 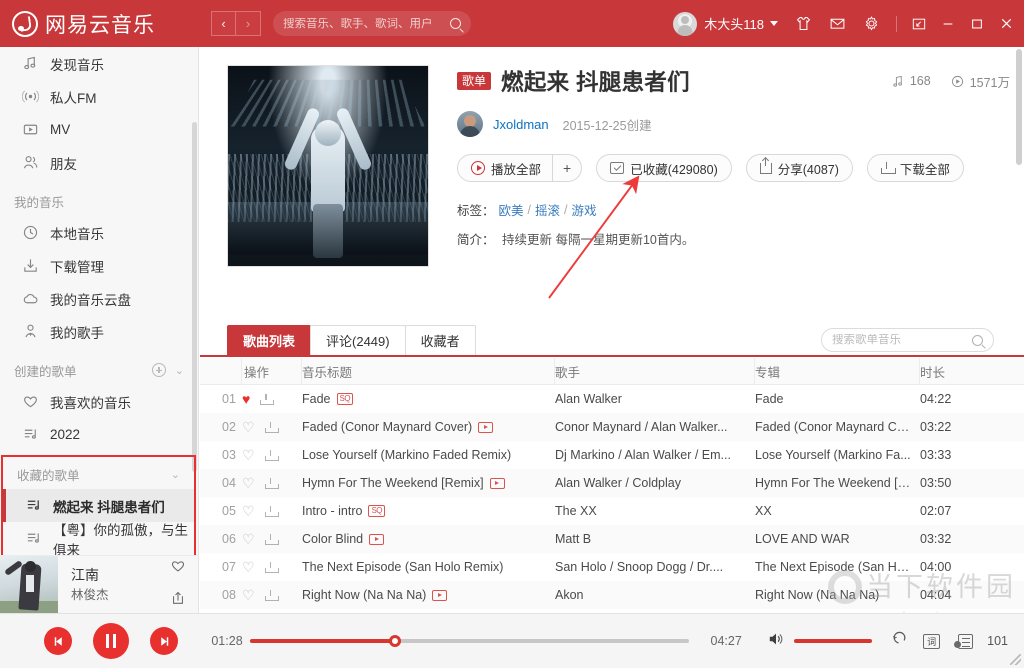 What do you see at coordinates (837, 539) in the screenshot?
I see `song-album: LOVE AND WAR` at bounding box center [837, 539].